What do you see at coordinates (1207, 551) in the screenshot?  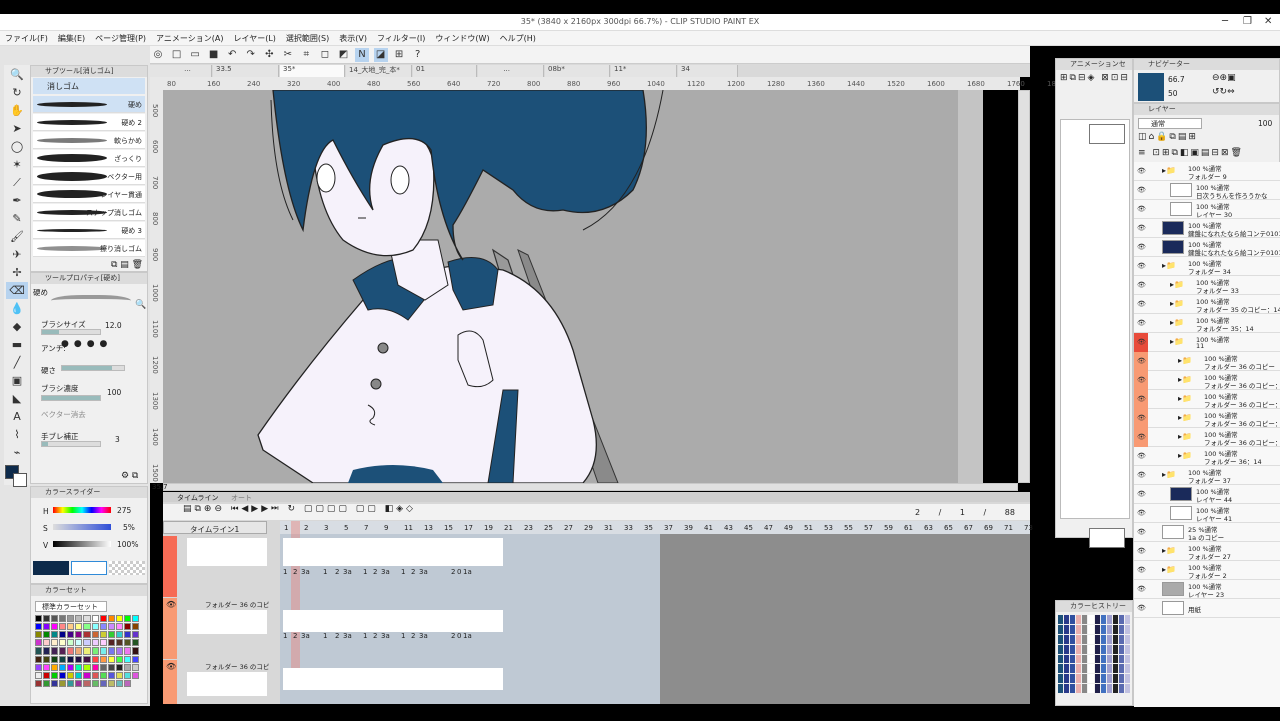 I see `layer-row: 👁 ▸📁 100 %通常 フォルダー 27` at bounding box center [1207, 551].